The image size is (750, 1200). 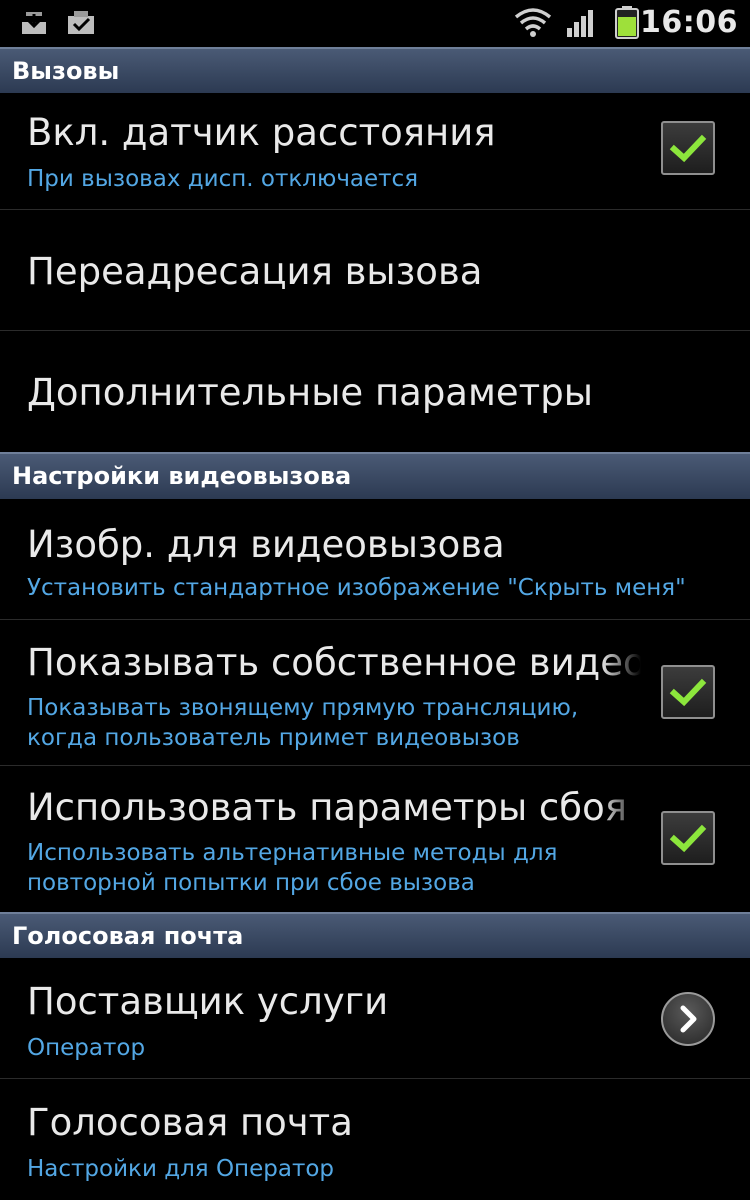 I want to click on chevron-right-icon, so click(x=688, y=1019).